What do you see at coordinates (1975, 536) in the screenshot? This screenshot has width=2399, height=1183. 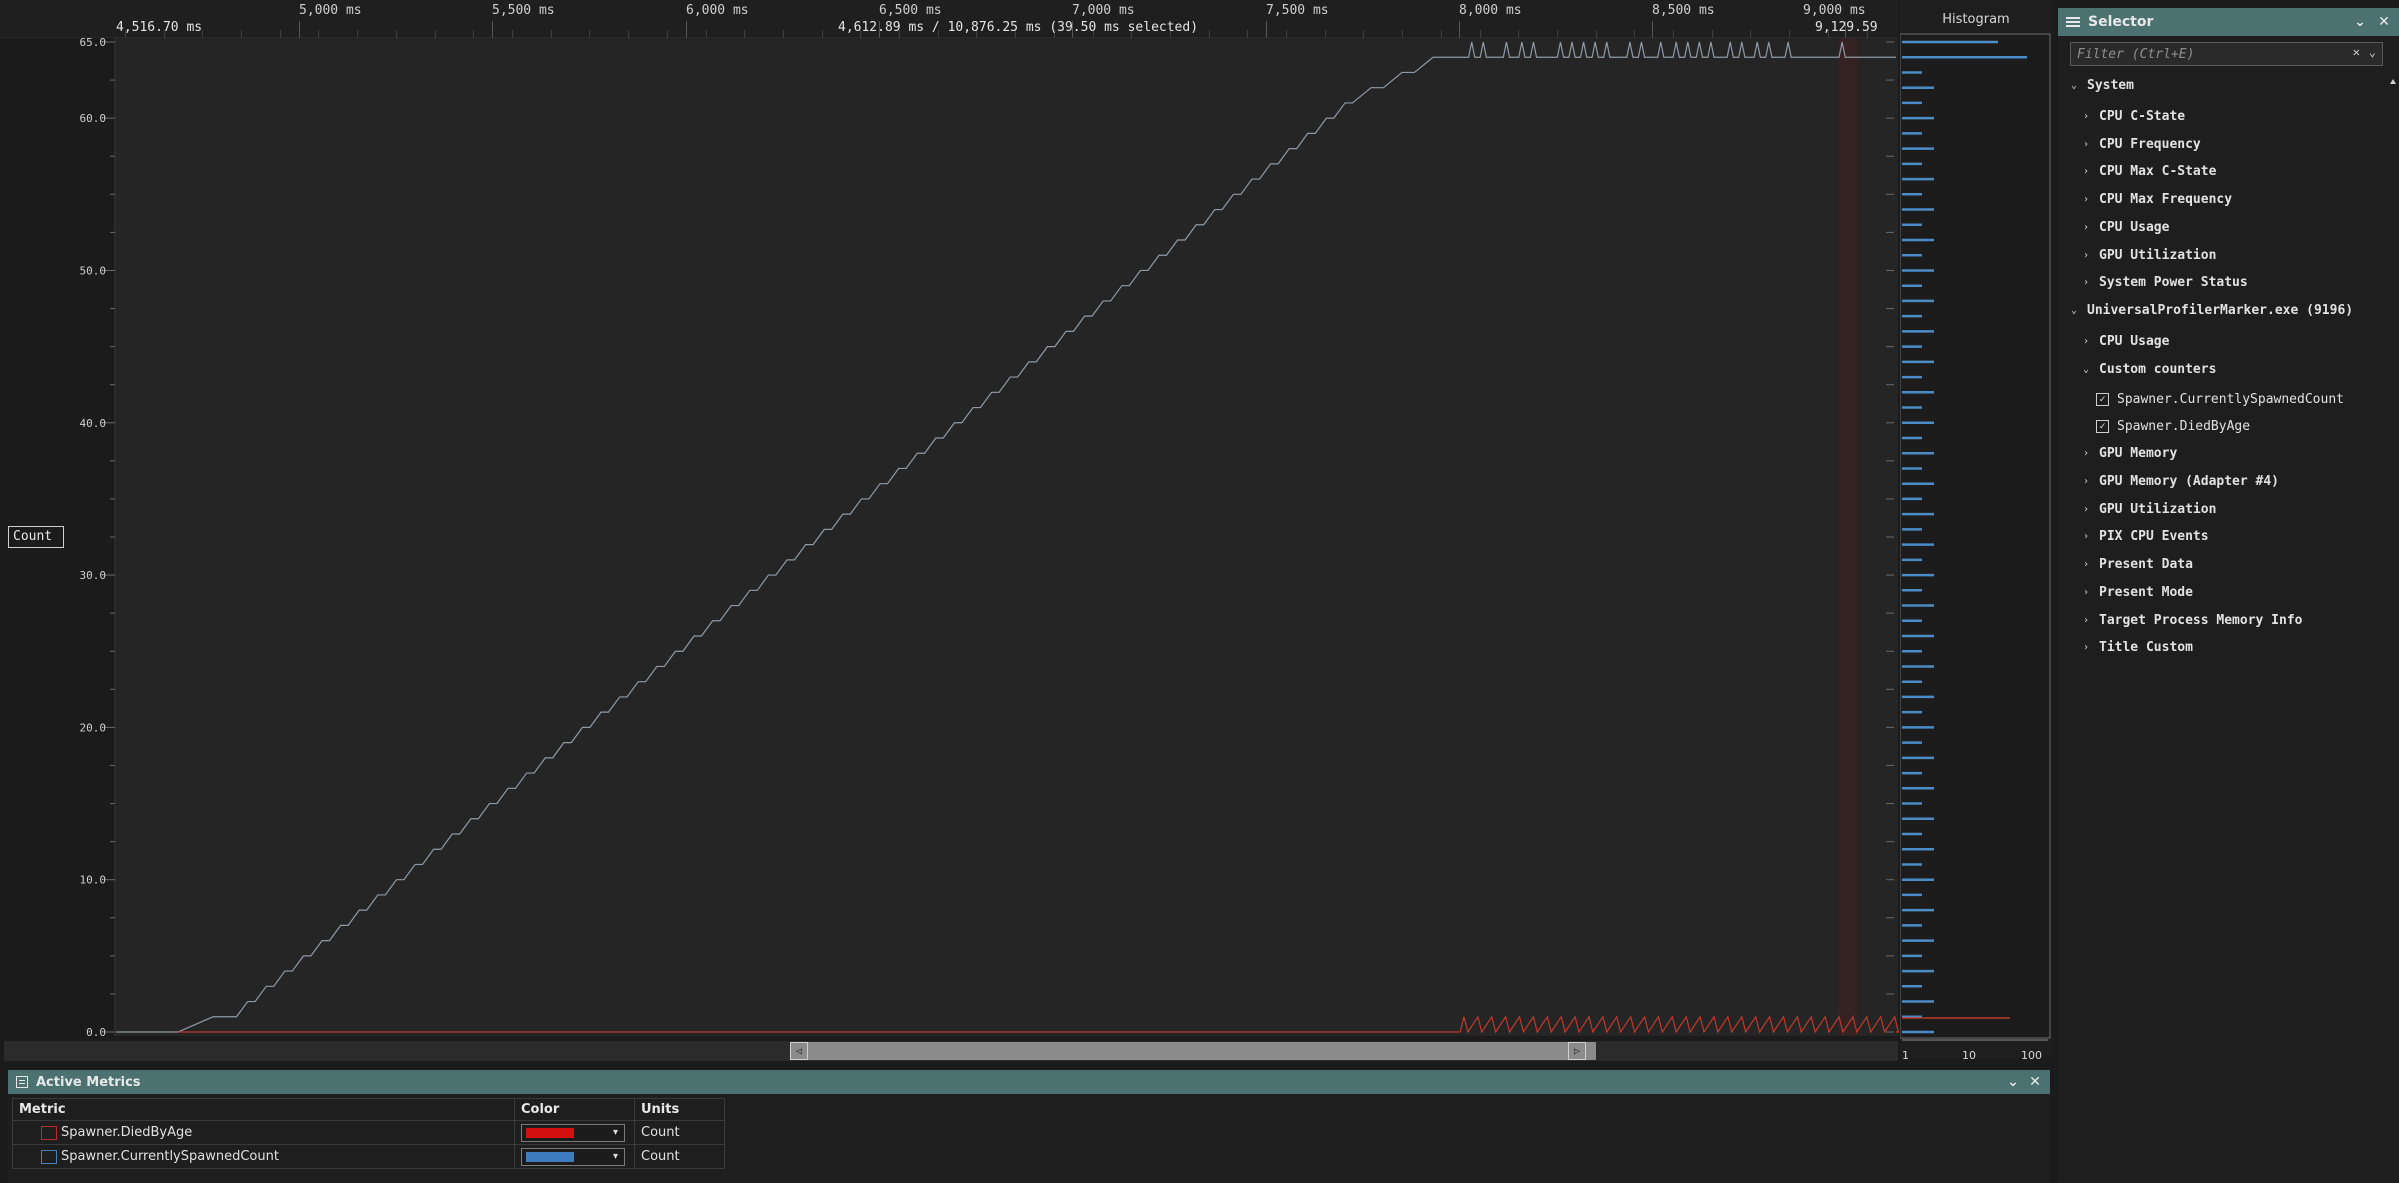 I see `histogram-frame` at bounding box center [1975, 536].